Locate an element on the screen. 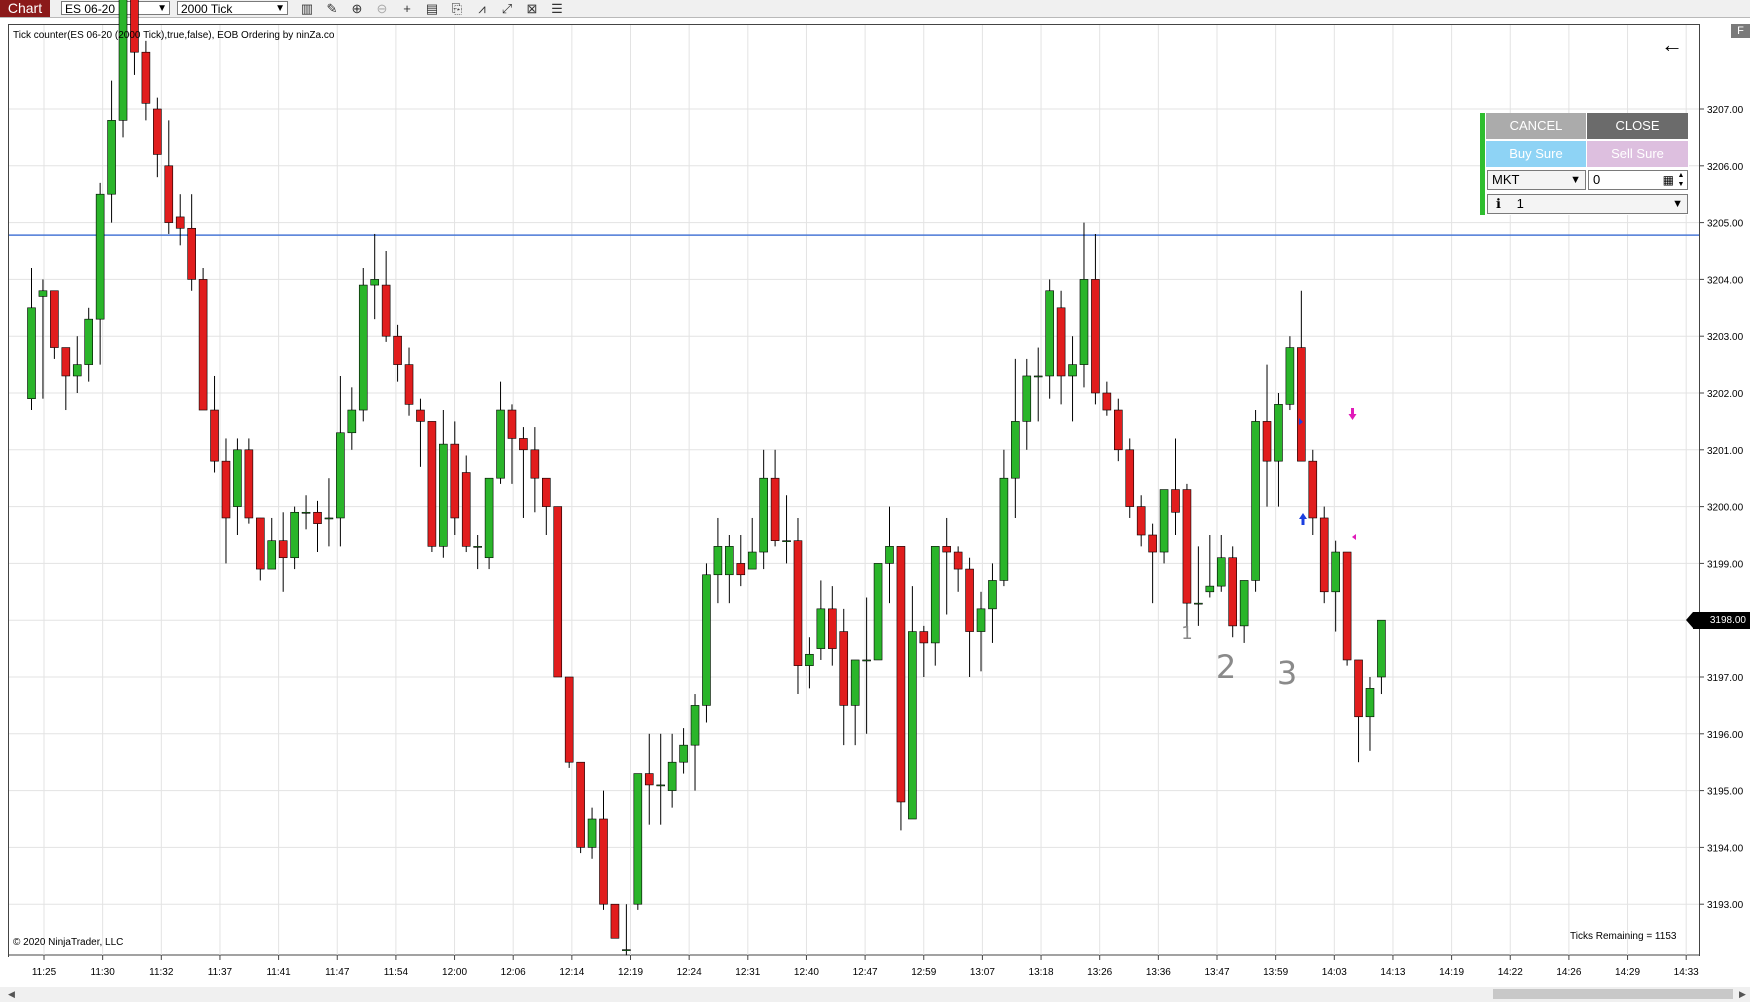 This screenshot has width=1750, height=1002. ticks-remaining-label: Ticks Remaining = 1153 is located at coordinates (1623, 936).